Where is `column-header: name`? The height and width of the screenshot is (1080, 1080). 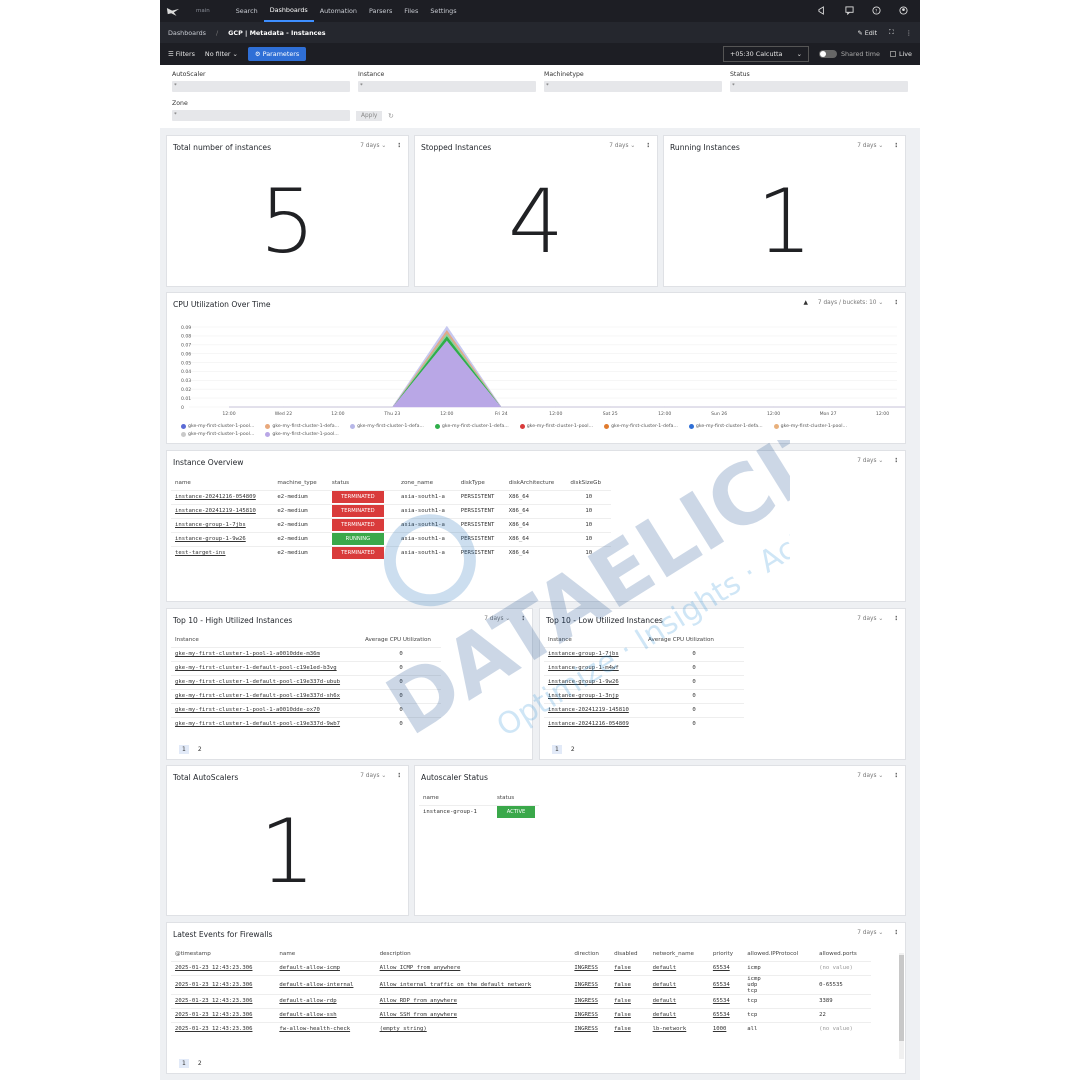
column-header: name is located at coordinates (222, 483).